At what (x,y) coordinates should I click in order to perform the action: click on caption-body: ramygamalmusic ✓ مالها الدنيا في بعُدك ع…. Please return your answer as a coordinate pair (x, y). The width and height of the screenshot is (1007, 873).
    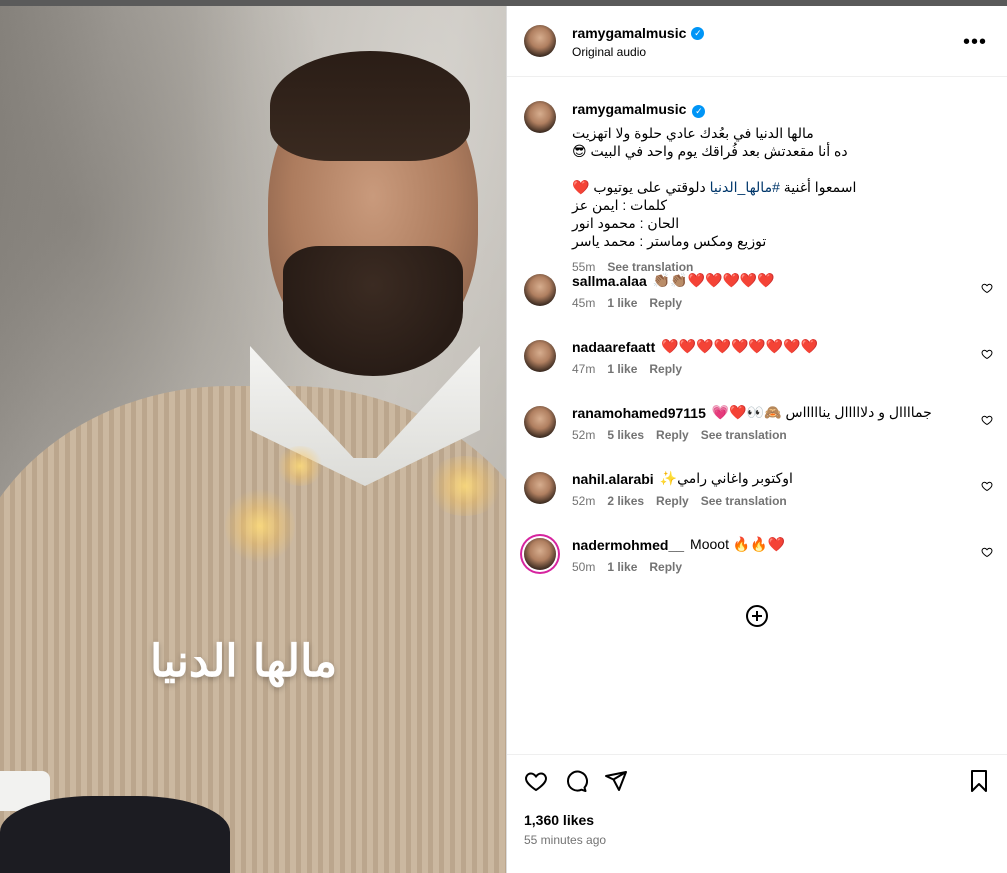
    Looking at the image, I should click on (762, 188).